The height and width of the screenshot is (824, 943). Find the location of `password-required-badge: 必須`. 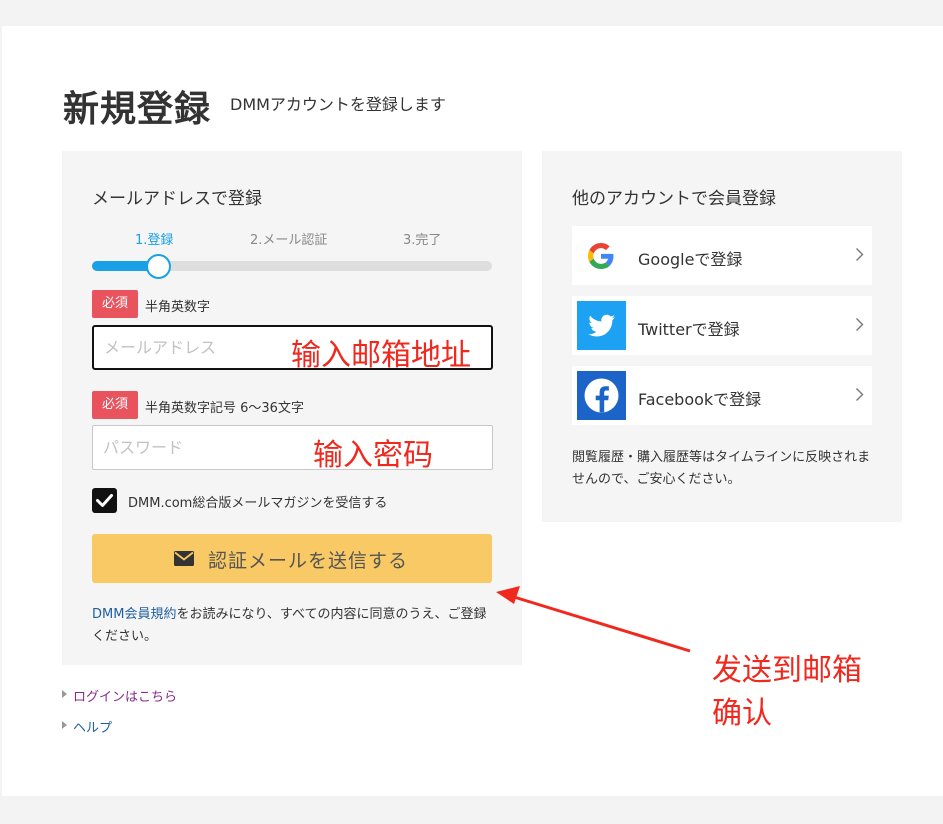

password-required-badge: 必須 is located at coordinates (115, 405).